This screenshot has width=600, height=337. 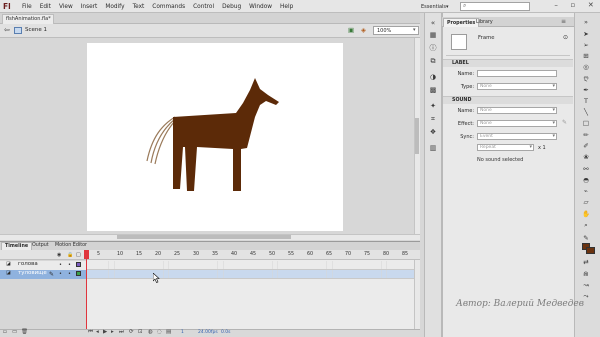 What do you see at coordinates (586, 157) in the screenshot?
I see `deco-tool-icon: ❀` at bounding box center [586, 157].